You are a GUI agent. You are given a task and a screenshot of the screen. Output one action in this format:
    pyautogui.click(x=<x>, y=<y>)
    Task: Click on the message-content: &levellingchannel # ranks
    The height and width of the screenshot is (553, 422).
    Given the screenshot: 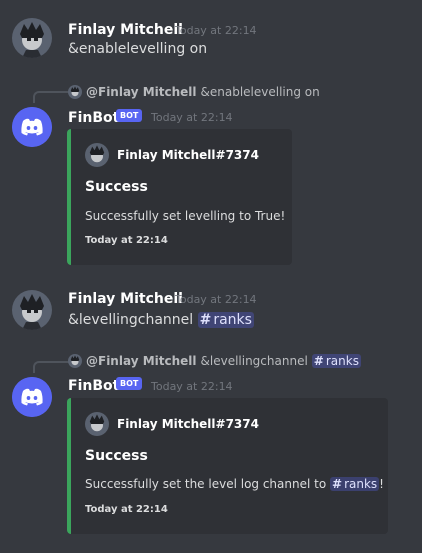 What is the action you would take?
    pyautogui.click(x=161, y=320)
    